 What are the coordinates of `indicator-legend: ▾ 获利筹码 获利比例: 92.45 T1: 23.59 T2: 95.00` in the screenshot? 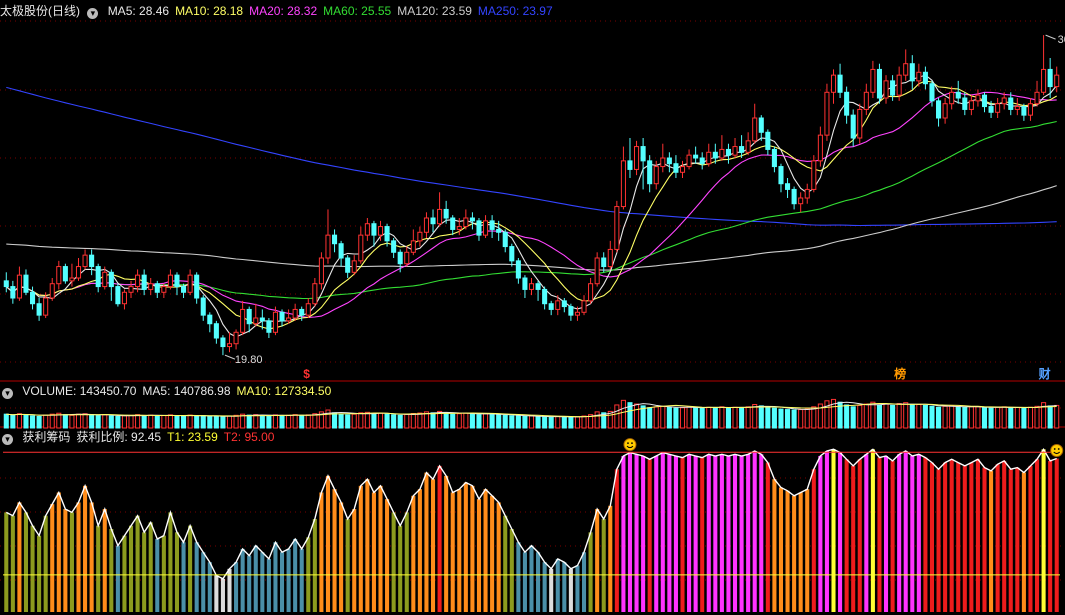 It's located at (140, 437).